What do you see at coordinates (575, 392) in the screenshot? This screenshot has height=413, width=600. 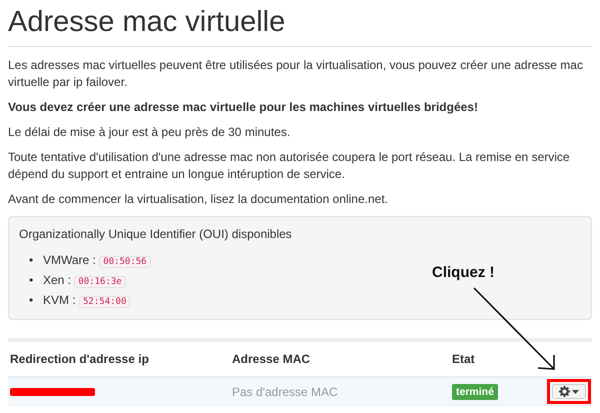 I see `caret-icon` at bounding box center [575, 392].